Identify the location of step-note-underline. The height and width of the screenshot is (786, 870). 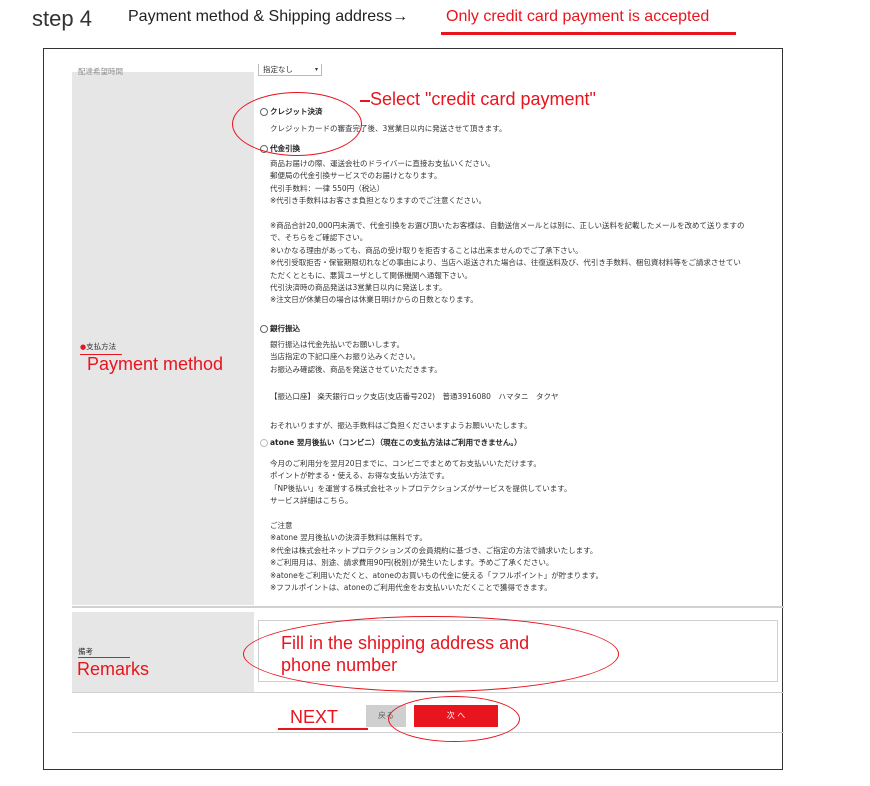
(588, 33).